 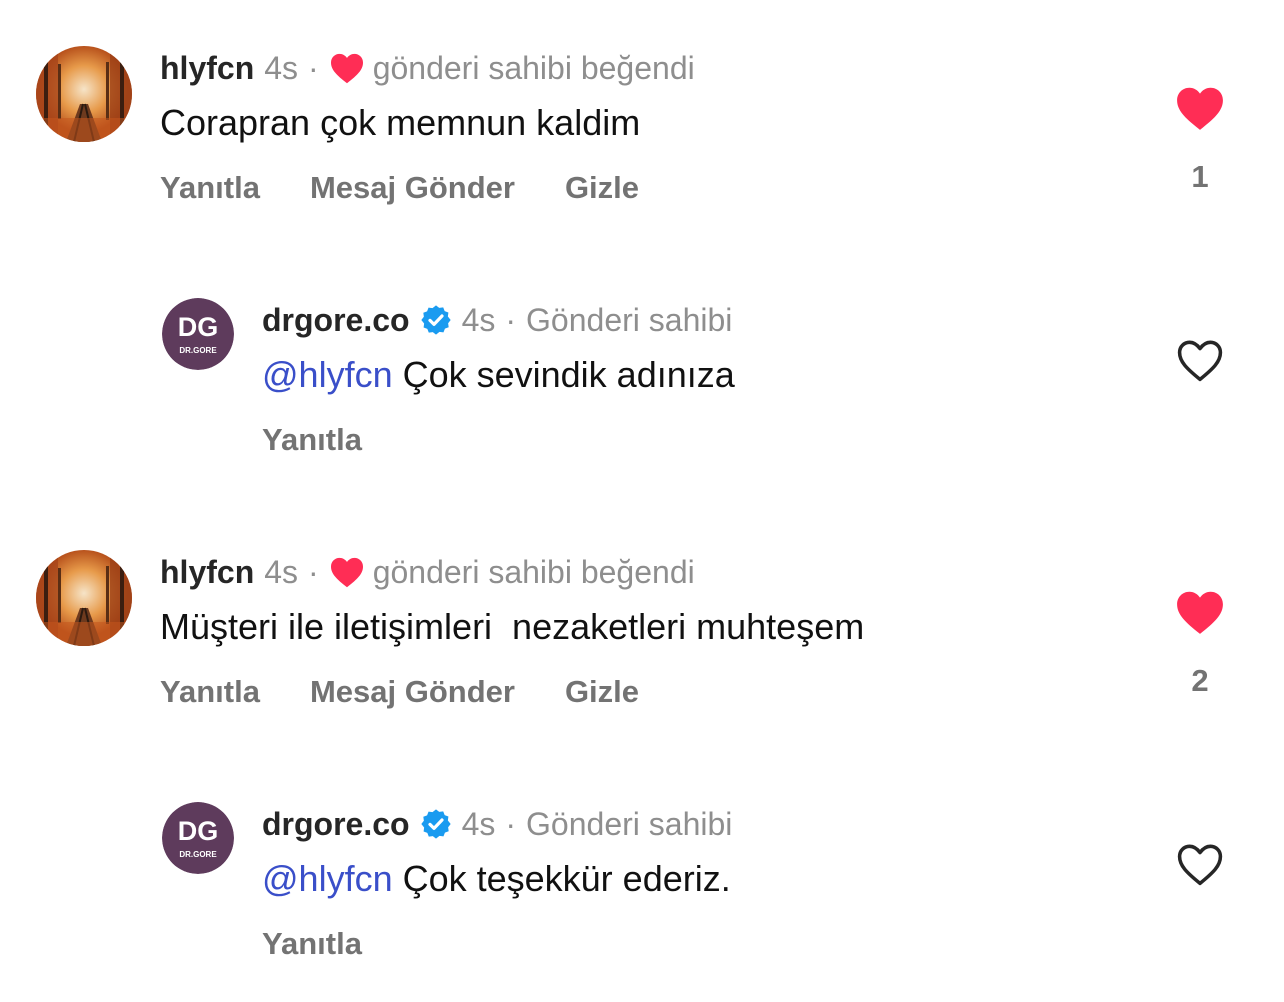 What do you see at coordinates (1200, 177) in the screenshot?
I see `like-count: 1` at bounding box center [1200, 177].